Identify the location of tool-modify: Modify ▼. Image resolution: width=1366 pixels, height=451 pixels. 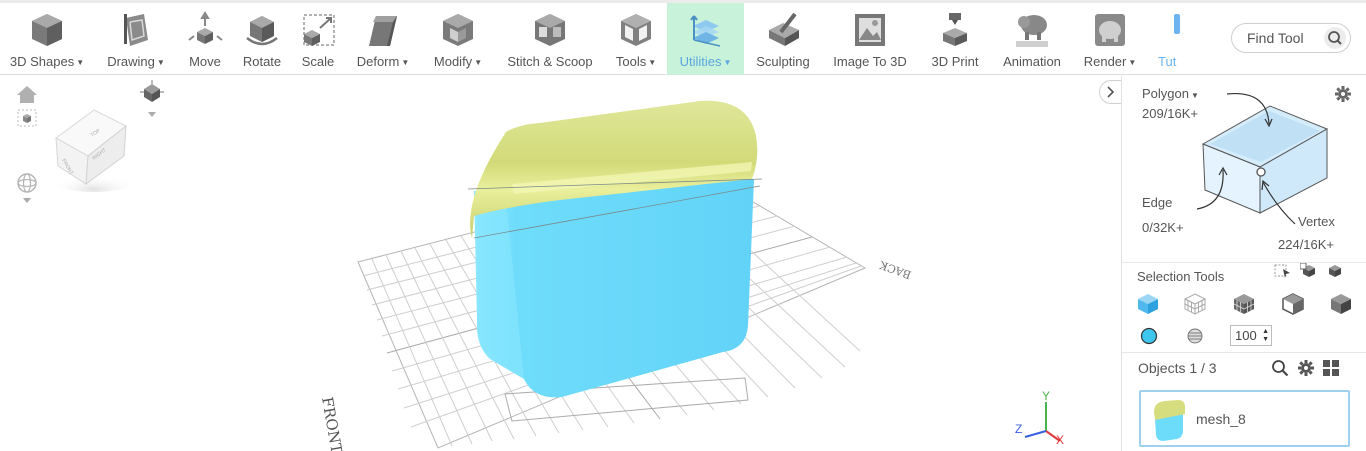
(458, 39).